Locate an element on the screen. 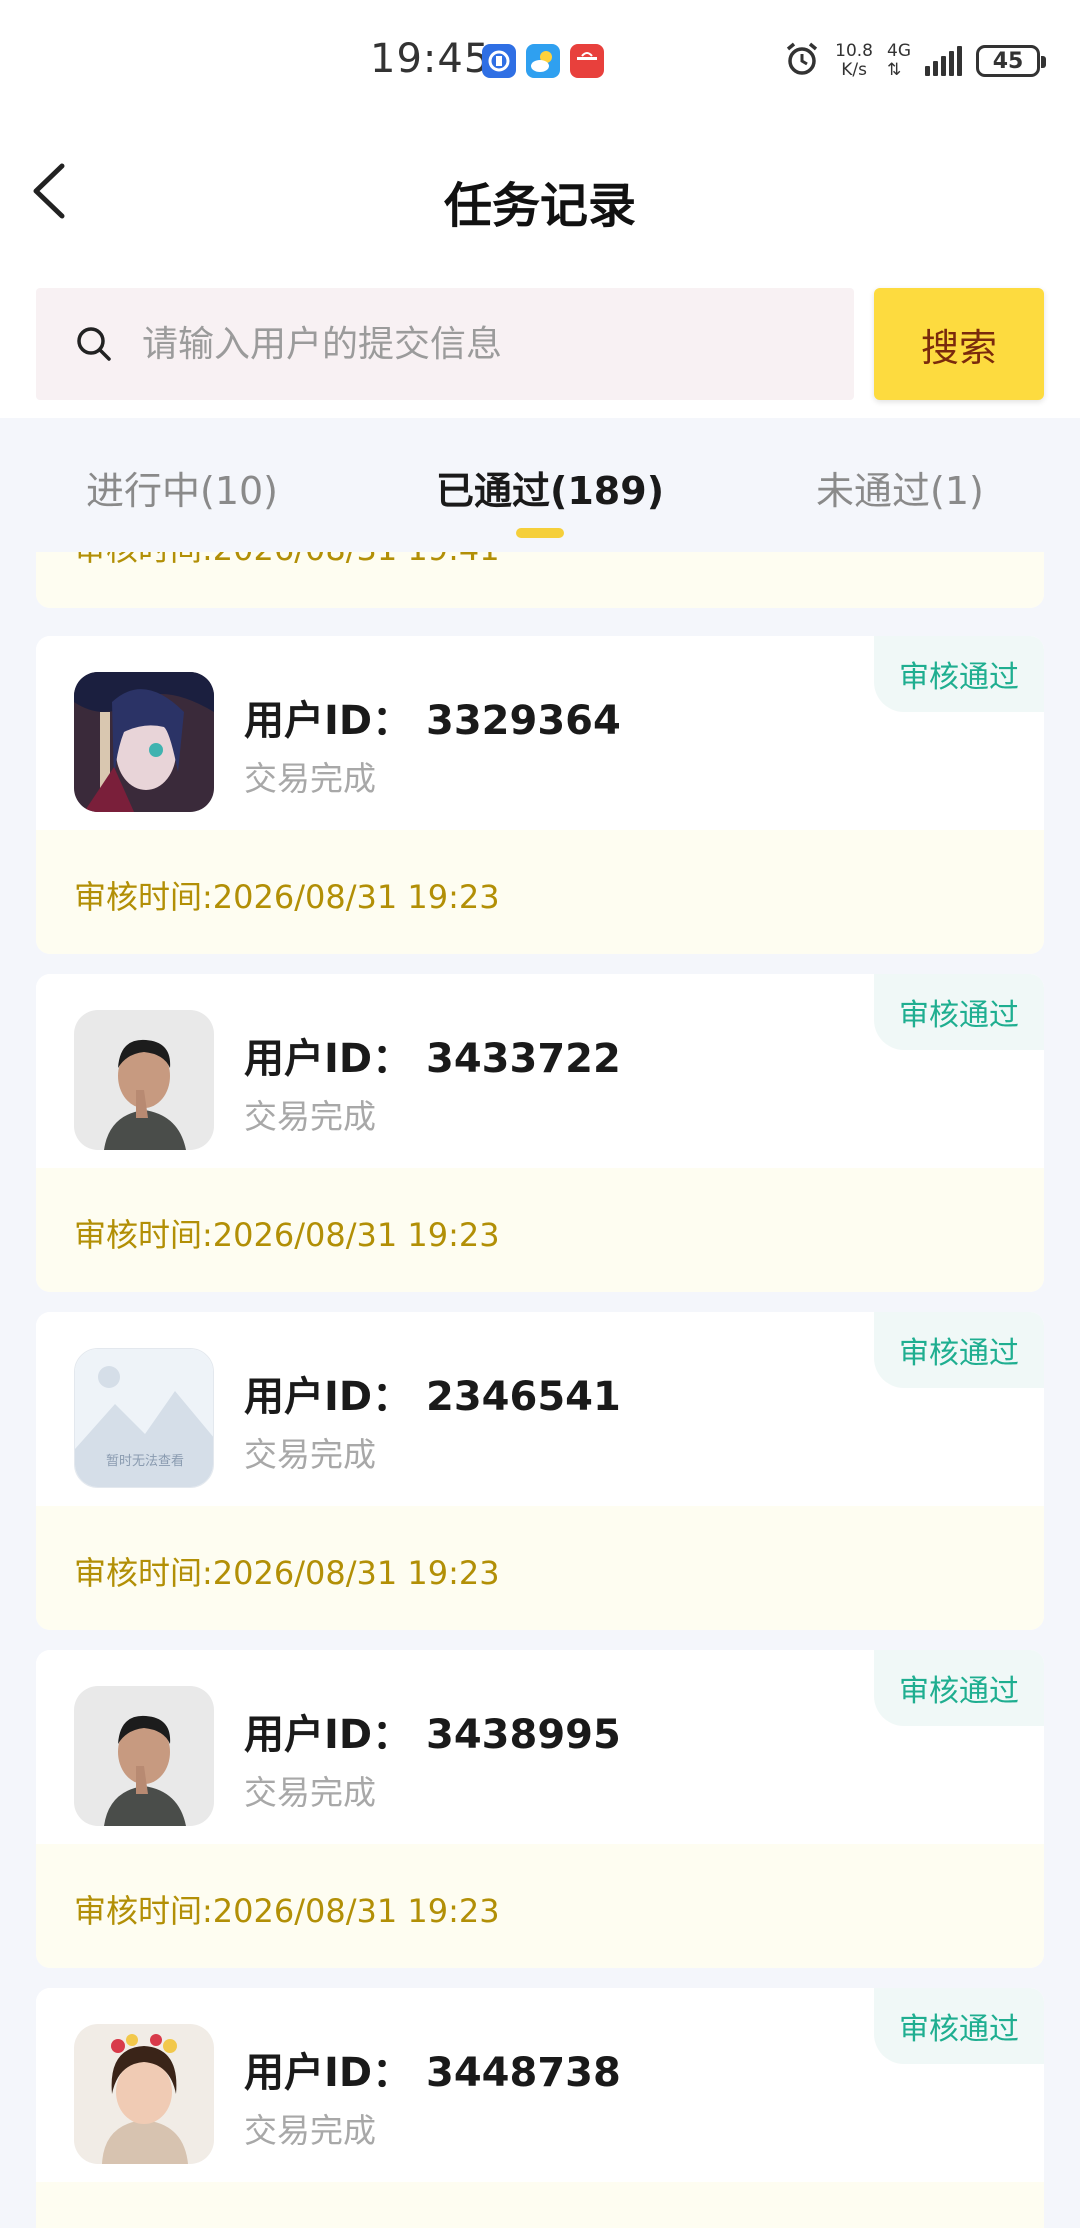  active-tab-indicator is located at coordinates (540, 533).